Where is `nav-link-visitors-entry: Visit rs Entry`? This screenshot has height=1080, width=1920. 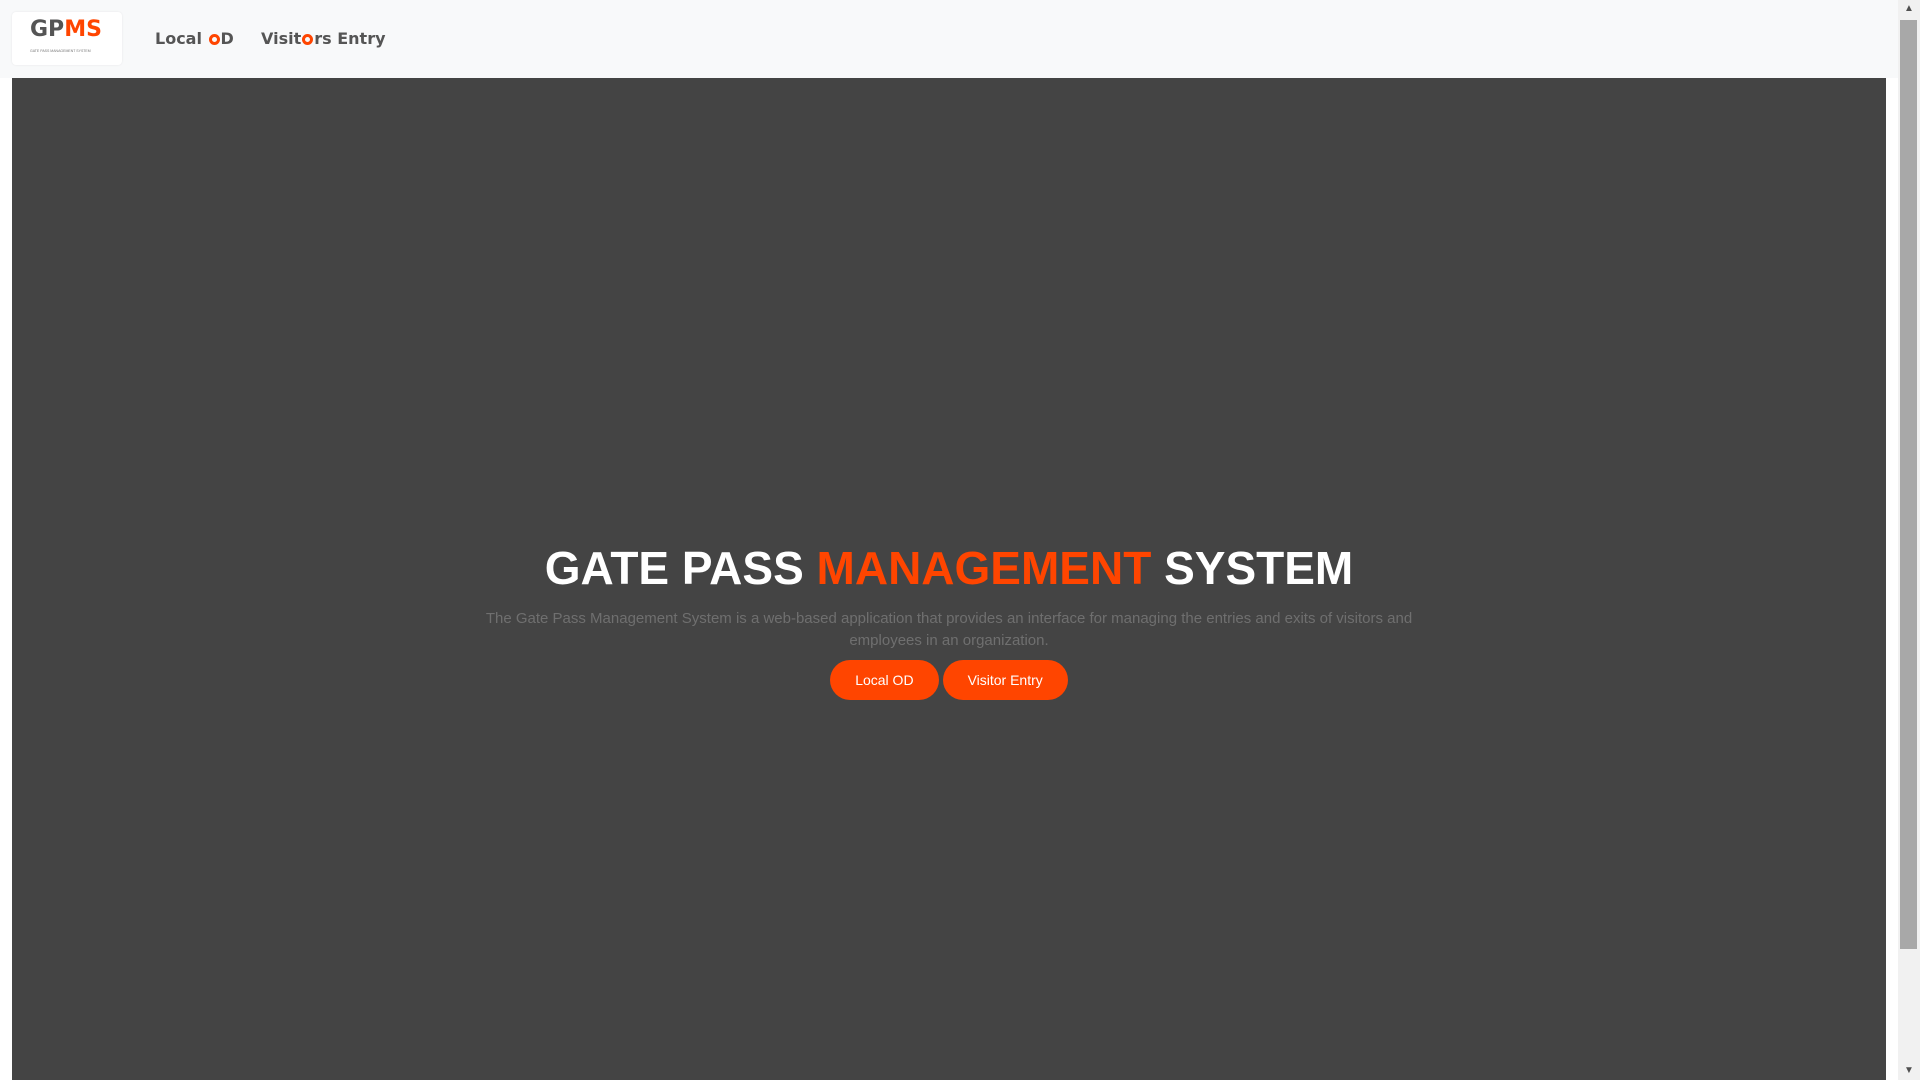 nav-link-visitors-entry: Visit rs Entry is located at coordinates (323, 39).